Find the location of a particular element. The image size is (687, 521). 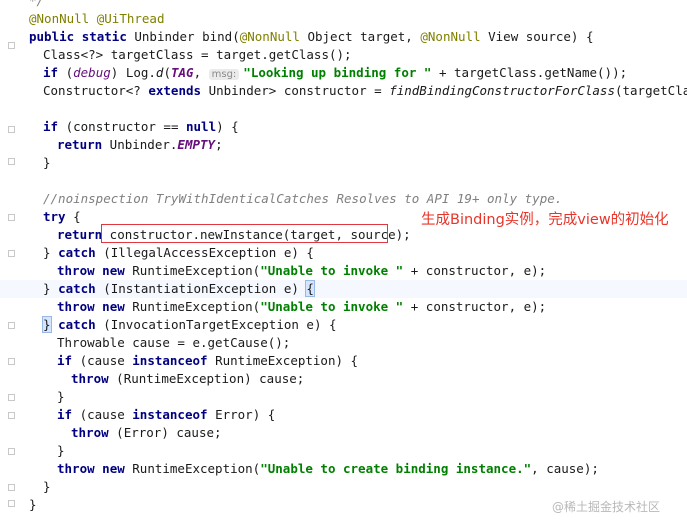

code-line: } catch (InstantiationException e) { is located at coordinates (179, 288).